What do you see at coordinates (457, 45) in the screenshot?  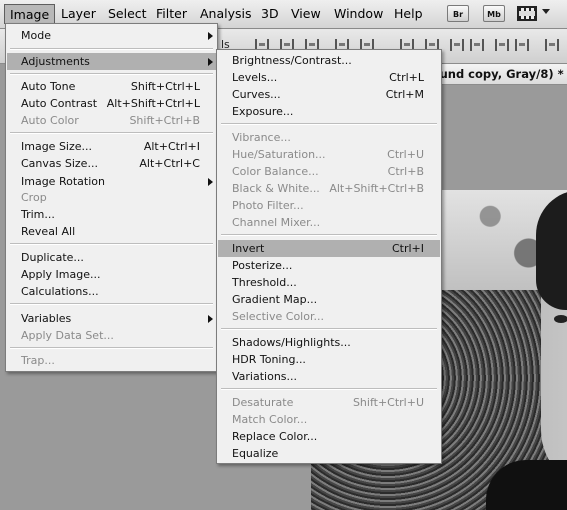 I see `distribute-bottom-icon` at bounding box center [457, 45].